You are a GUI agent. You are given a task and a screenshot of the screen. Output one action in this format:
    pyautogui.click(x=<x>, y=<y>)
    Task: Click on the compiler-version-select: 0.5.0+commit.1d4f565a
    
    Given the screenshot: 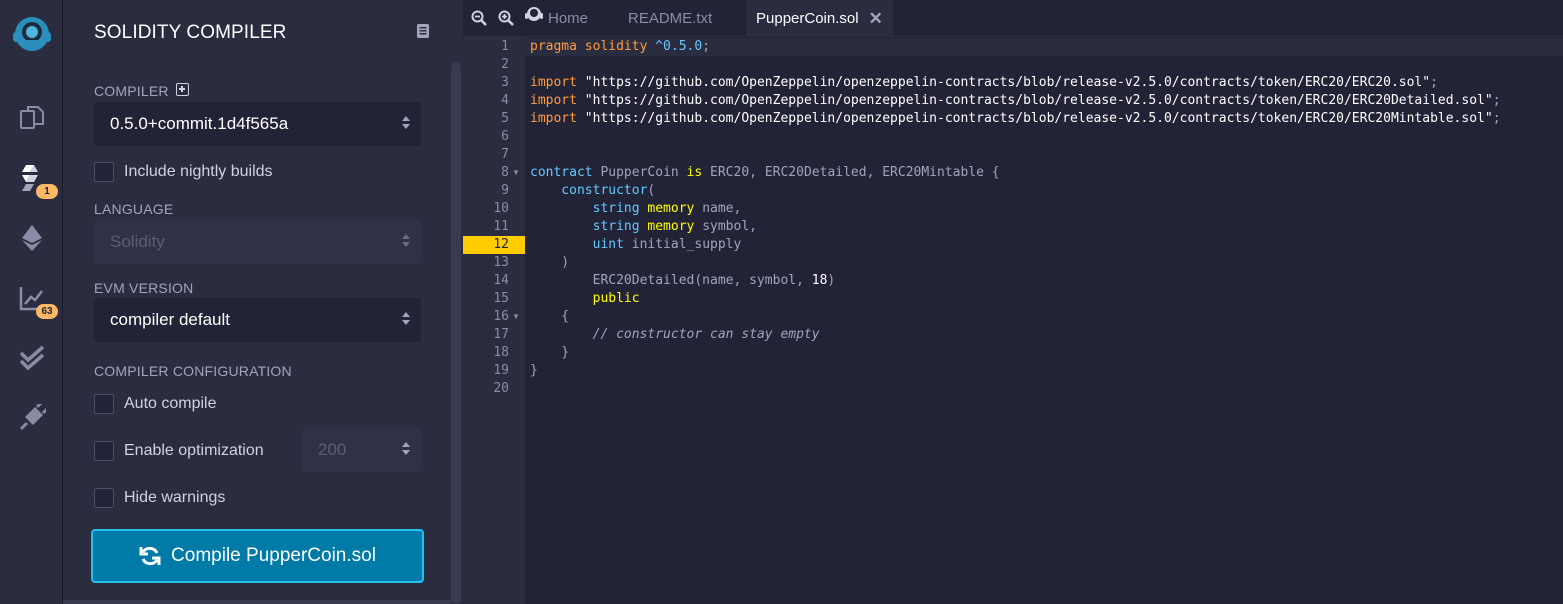 What is the action you would take?
    pyautogui.click(x=257, y=124)
    